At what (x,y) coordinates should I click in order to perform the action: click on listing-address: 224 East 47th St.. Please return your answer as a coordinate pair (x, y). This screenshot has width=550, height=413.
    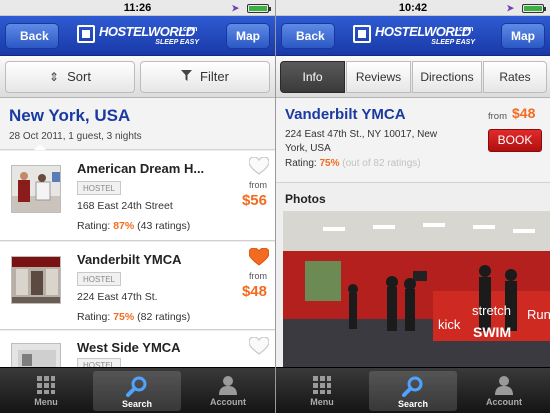
    Looking at the image, I should click on (117, 297).